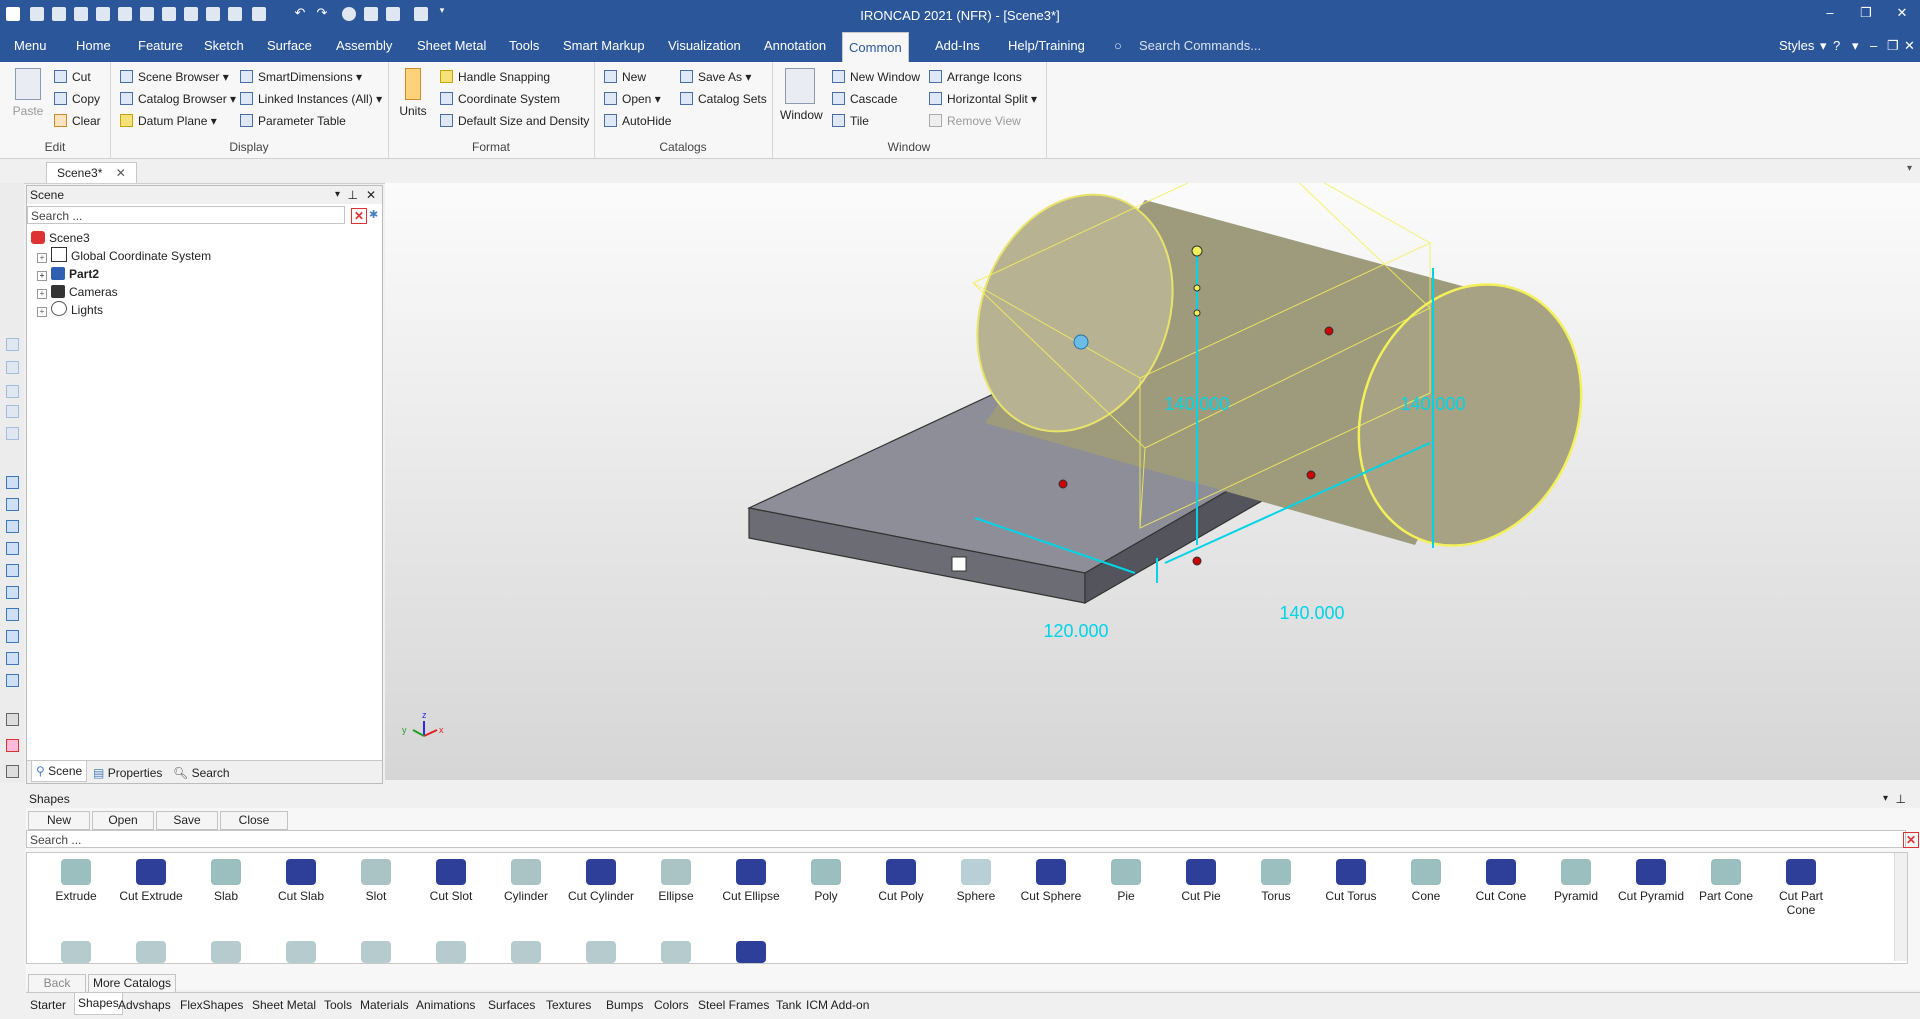 This screenshot has height=1019, width=1920. I want to click on shape-cut-slab: Cut Slab, so click(301, 881).